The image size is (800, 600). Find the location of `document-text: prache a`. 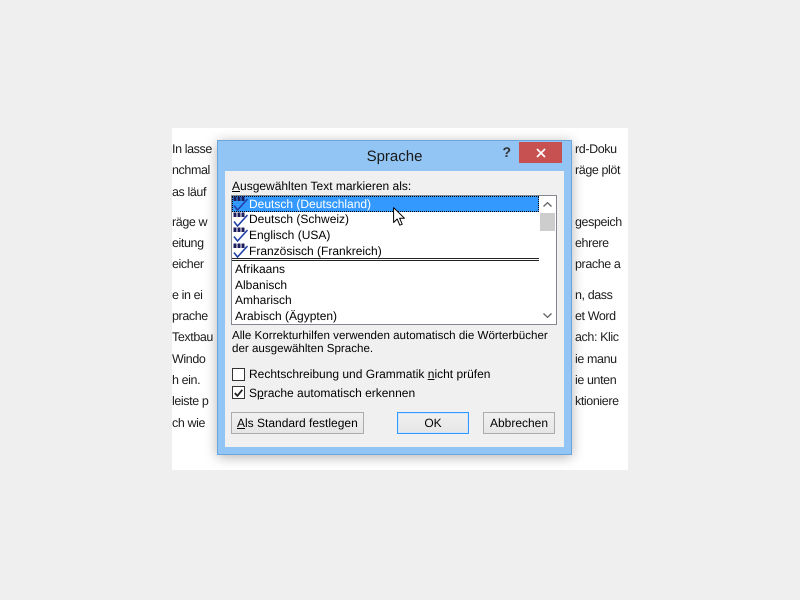

document-text: prache a is located at coordinates (597, 265).